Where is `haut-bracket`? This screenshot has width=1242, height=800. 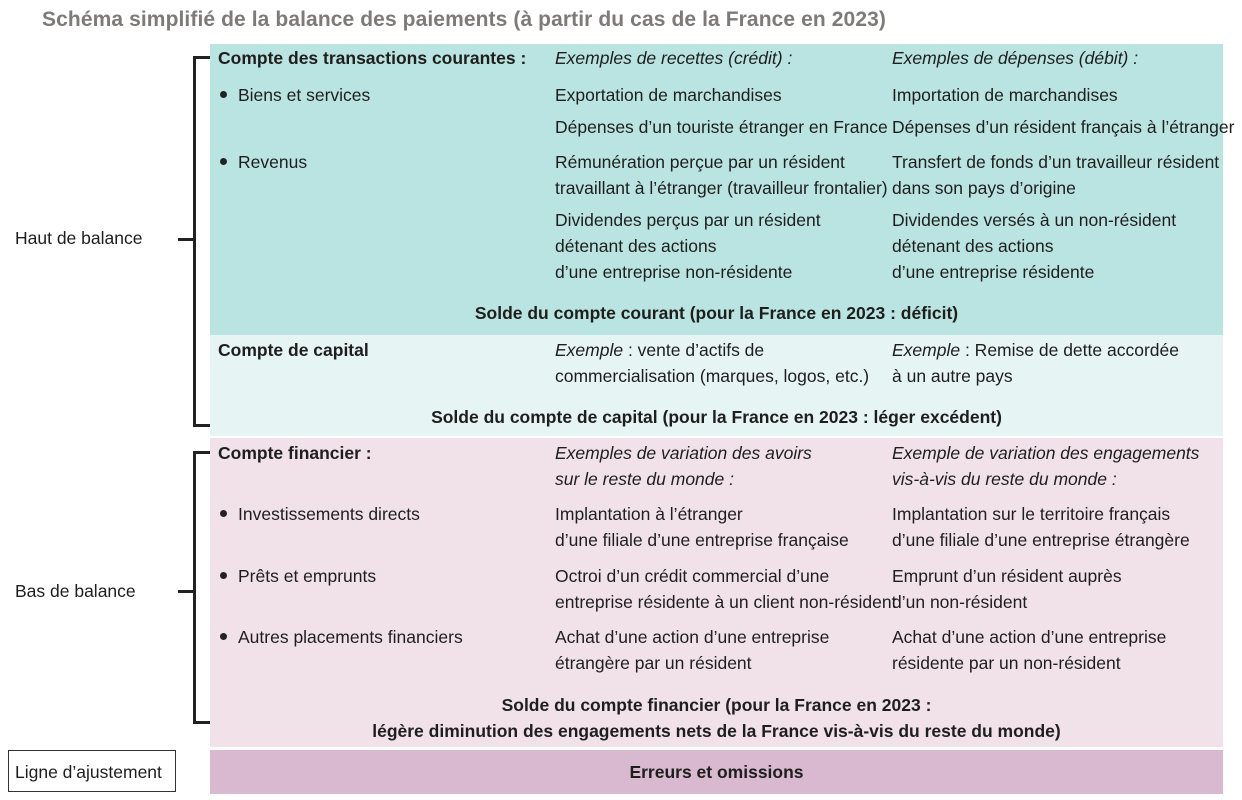 haut-bracket is located at coordinates (201, 241).